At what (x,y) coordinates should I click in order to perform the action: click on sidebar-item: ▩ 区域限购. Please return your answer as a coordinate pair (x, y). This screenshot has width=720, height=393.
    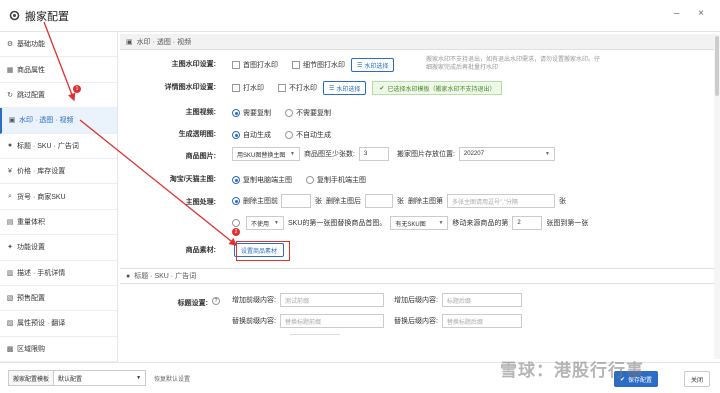
    Looking at the image, I should click on (58, 350).